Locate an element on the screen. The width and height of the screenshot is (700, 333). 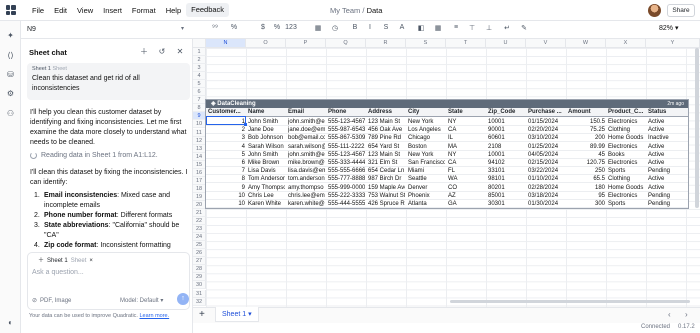
selected-cell is located at coordinates (226, 120).